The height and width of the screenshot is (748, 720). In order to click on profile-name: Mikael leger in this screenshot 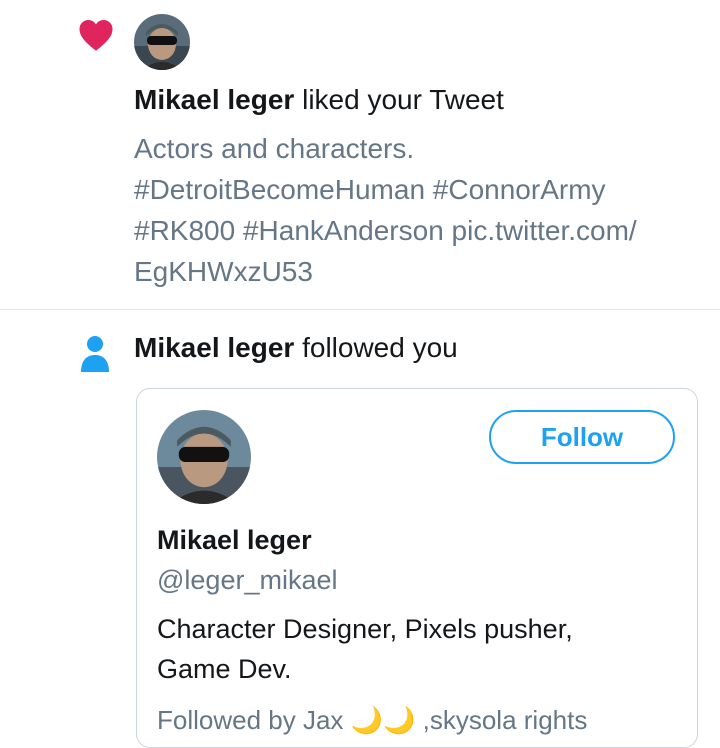, I will do `click(234, 540)`.